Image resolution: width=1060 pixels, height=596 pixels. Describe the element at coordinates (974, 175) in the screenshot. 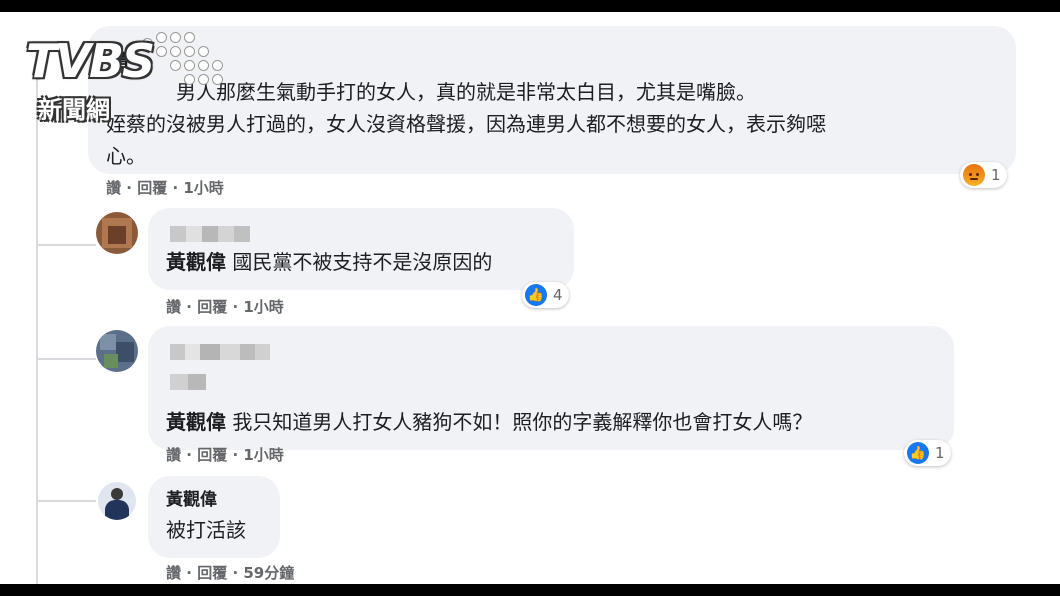

I see `angry-reaction-icon` at that location.